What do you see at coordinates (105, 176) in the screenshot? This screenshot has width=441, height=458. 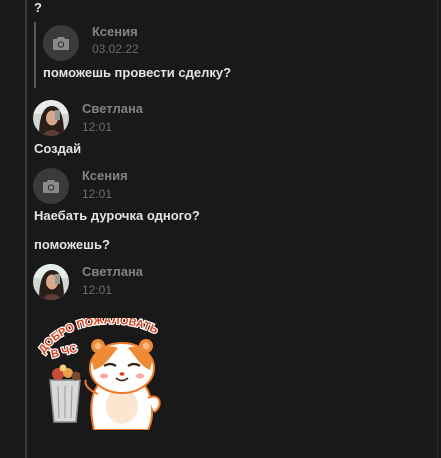 I see `message-author: Ксения` at bounding box center [105, 176].